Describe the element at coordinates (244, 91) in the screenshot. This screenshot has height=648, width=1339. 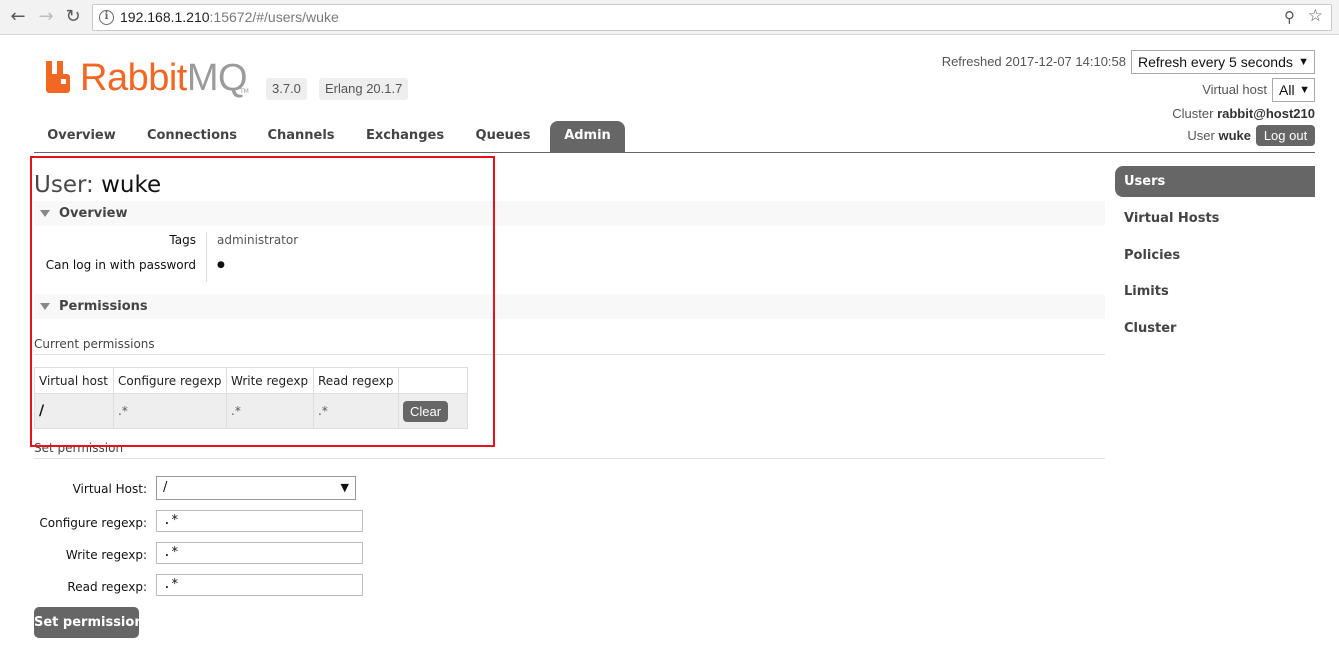
I see `logo-trademark: TM` at that location.